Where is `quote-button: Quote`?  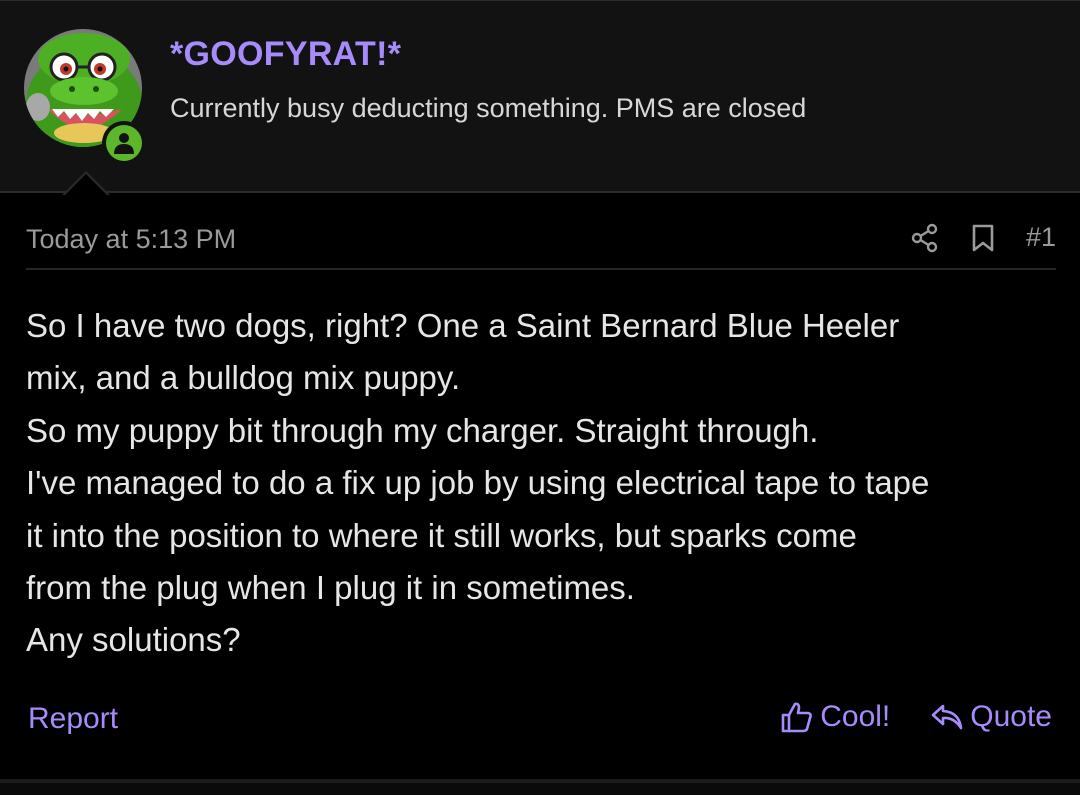 quote-button: Quote is located at coordinates (991, 717).